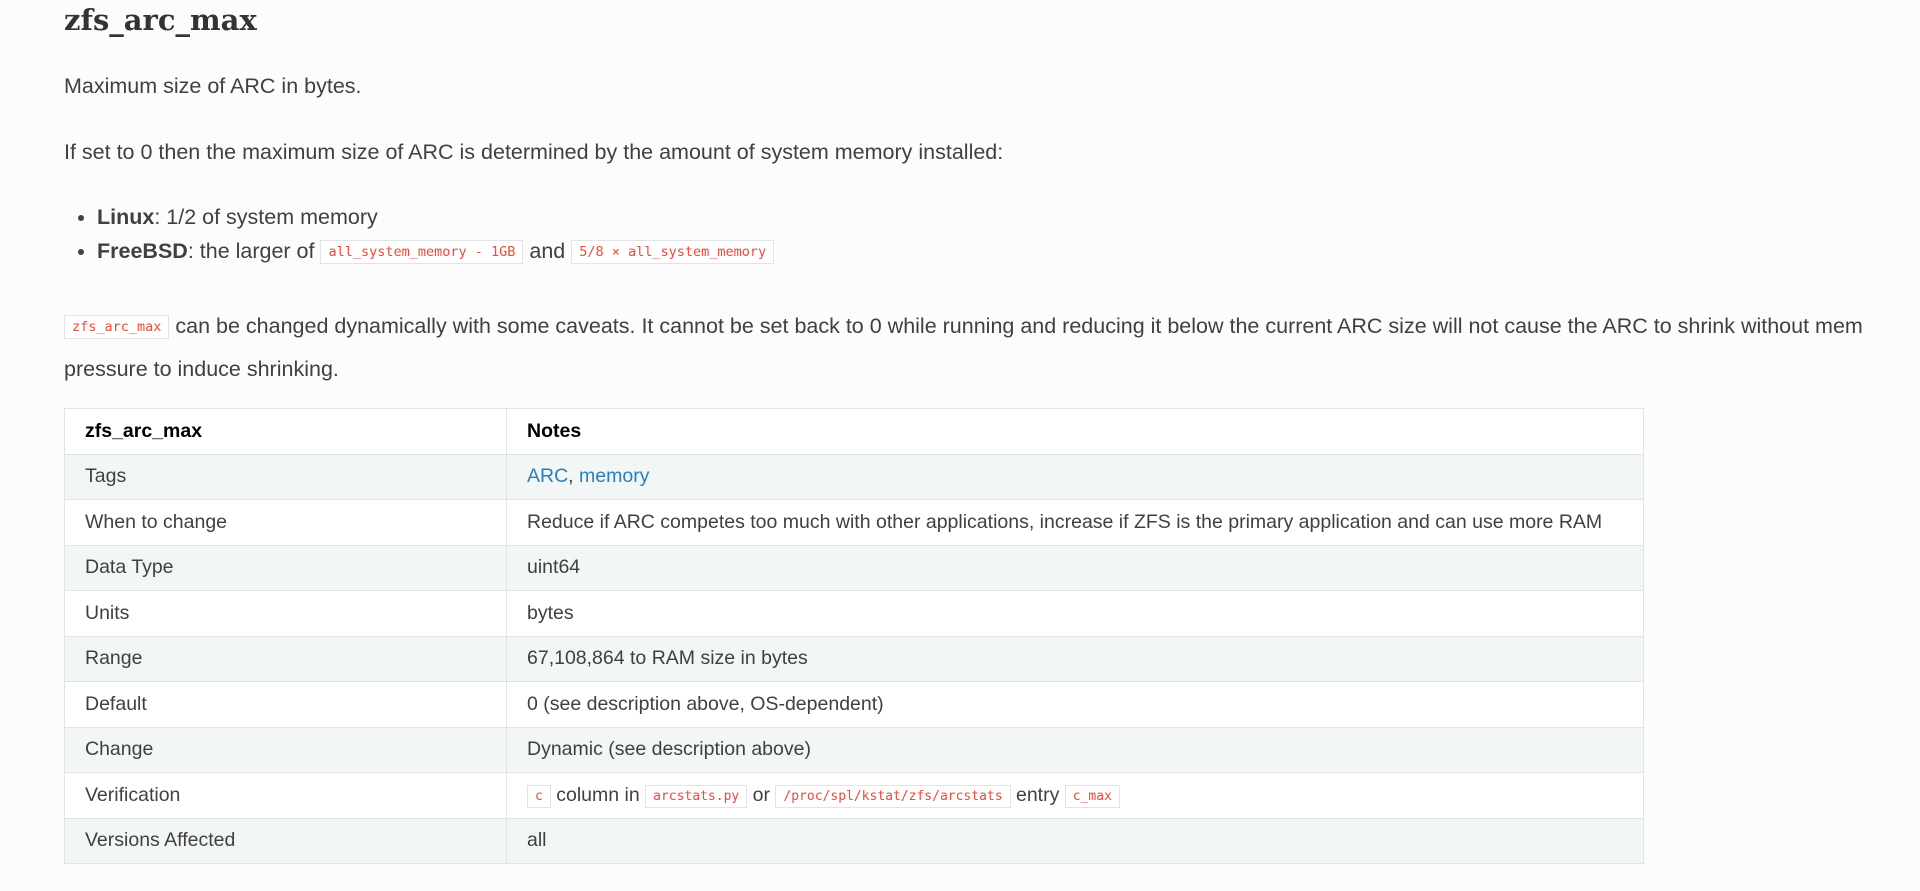  What do you see at coordinates (285, 749) in the screenshot?
I see `row-label-change: Change` at bounding box center [285, 749].